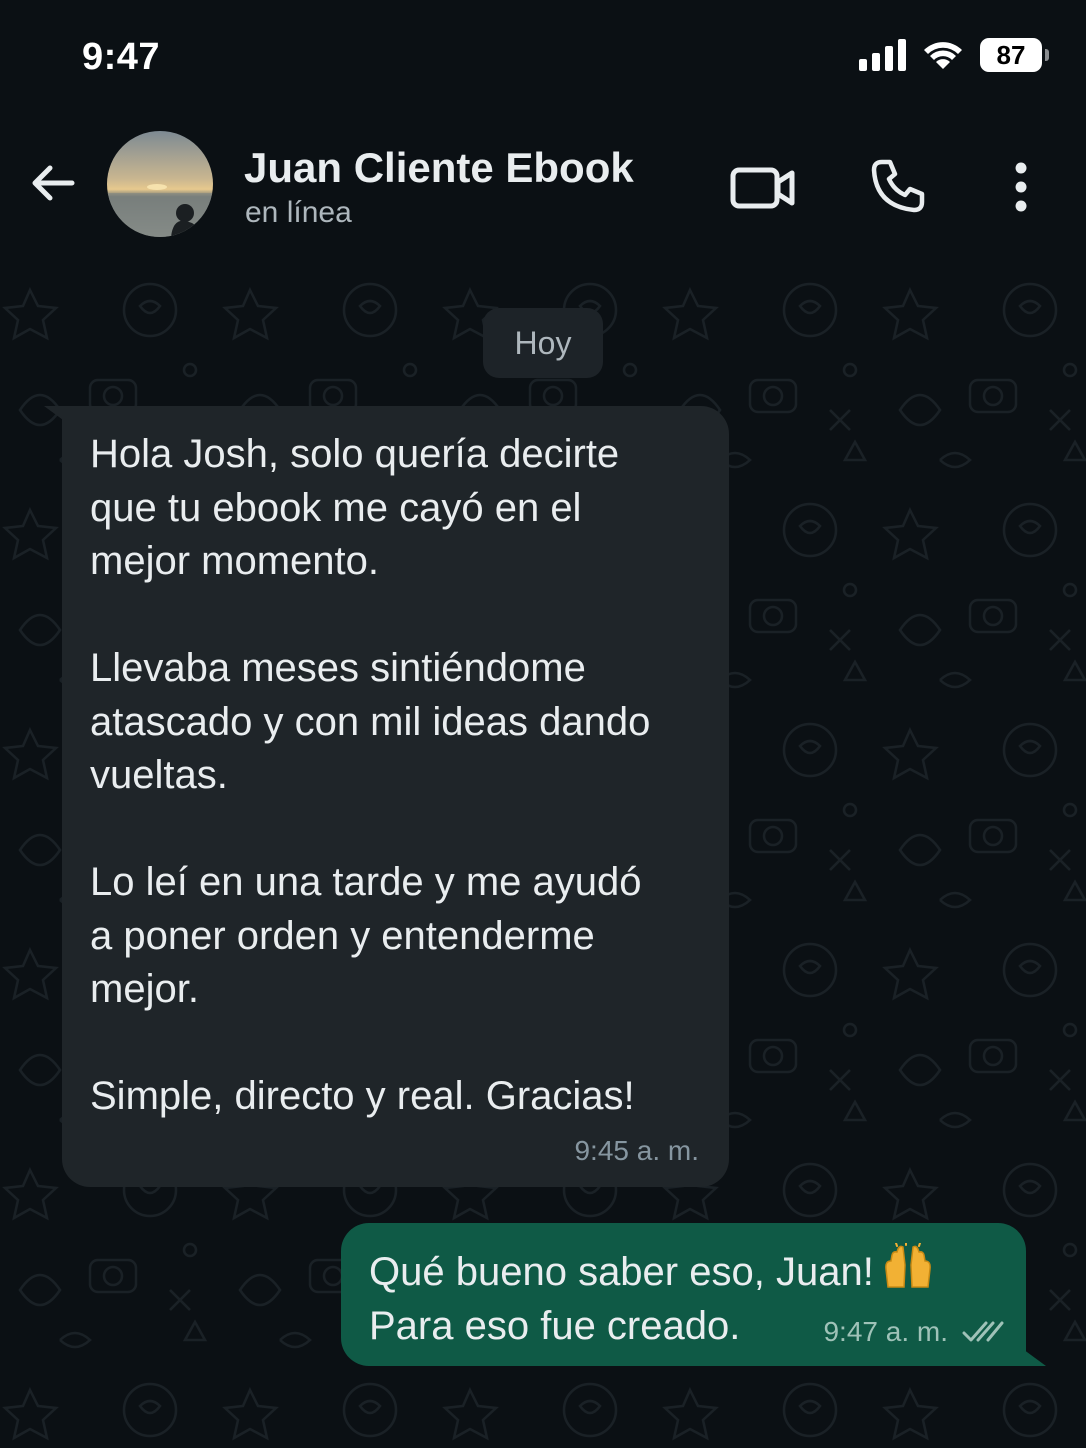 The height and width of the screenshot is (1448, 1086). Describe the element at coordinates (543, 343) in the screenshot. I see `date-chip: Hoy` at that location.